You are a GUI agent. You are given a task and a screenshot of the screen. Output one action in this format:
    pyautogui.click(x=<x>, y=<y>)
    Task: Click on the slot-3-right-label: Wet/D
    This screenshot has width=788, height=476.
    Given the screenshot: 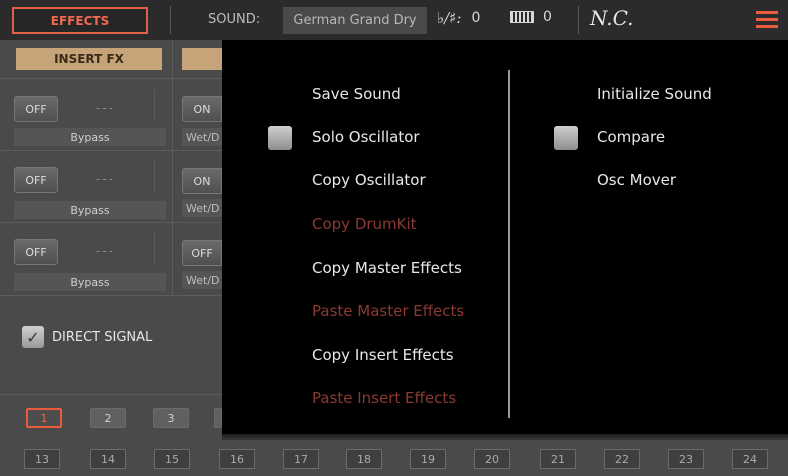 What is the action you would take?
    pyautogui.click(x=202, y=280)
    